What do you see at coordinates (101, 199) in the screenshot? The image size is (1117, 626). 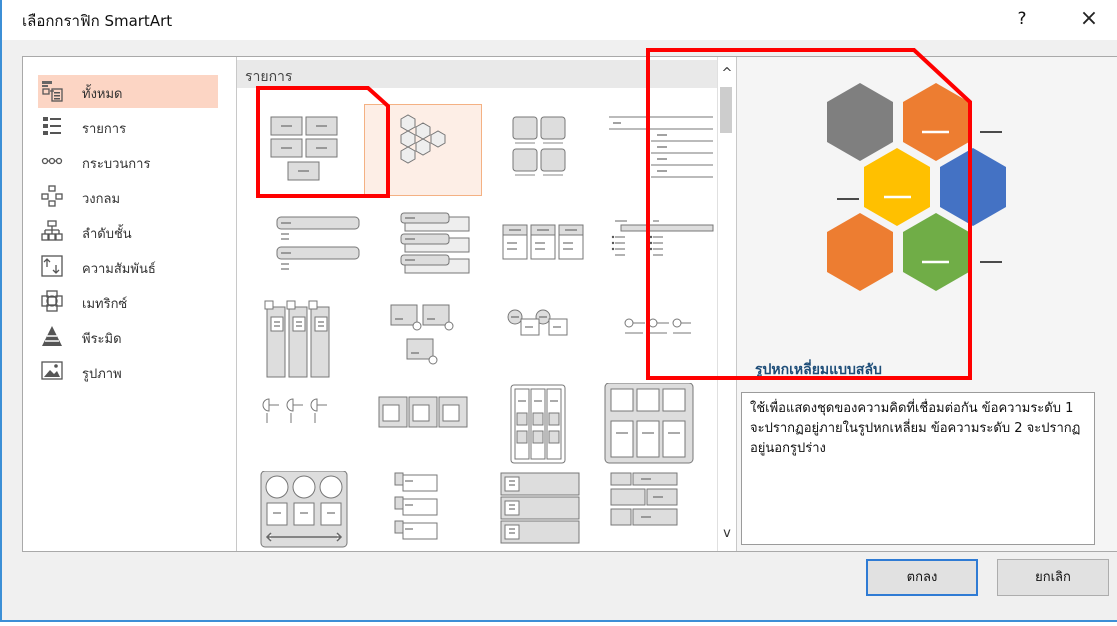 I see `category-label: วงกลม` at bounding box center [101, 199].